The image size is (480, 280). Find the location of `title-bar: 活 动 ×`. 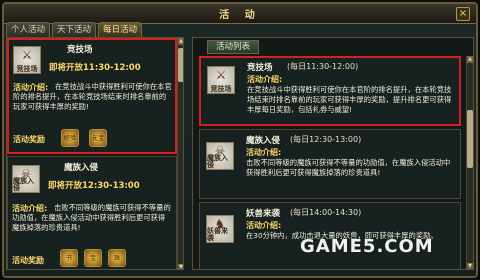

title-bar: 活 动 × is located at coordinates (240, 14).